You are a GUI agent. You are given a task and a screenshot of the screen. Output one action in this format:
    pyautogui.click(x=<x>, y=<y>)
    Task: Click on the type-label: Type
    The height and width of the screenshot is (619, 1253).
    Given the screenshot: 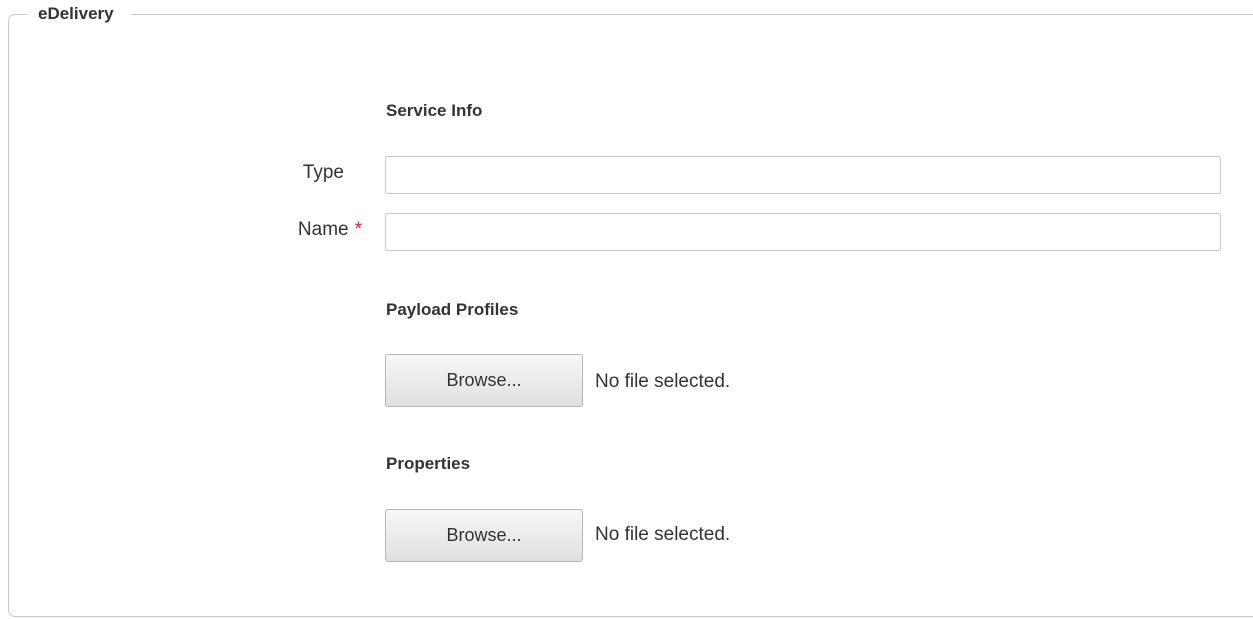 What is the action you would take?
    pyautogui.click(x=323, y=172)
    